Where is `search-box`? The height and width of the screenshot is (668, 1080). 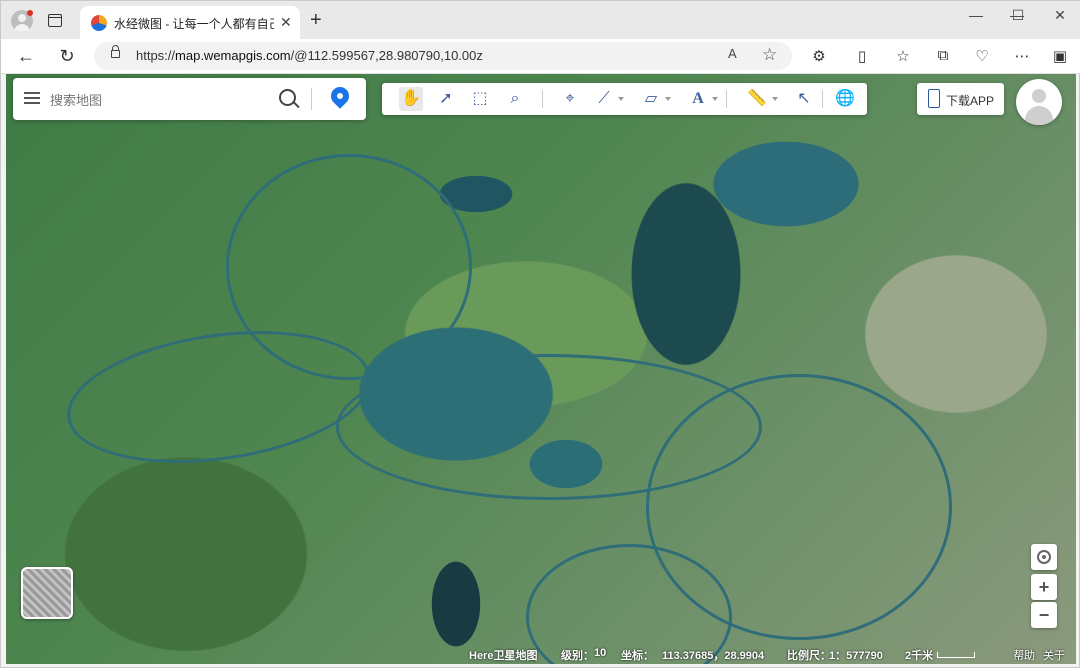 search-box is located at coordinates (189, 99).